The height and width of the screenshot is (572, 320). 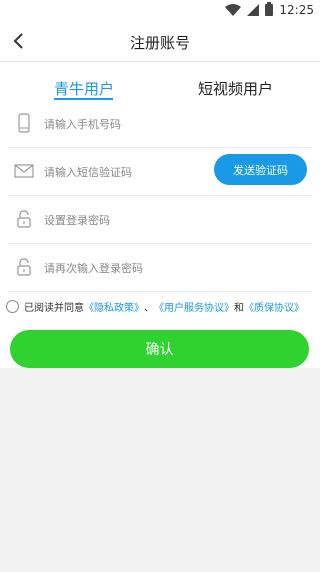 I want to click on status-icons: 12:25, so click(x=269, y=10).